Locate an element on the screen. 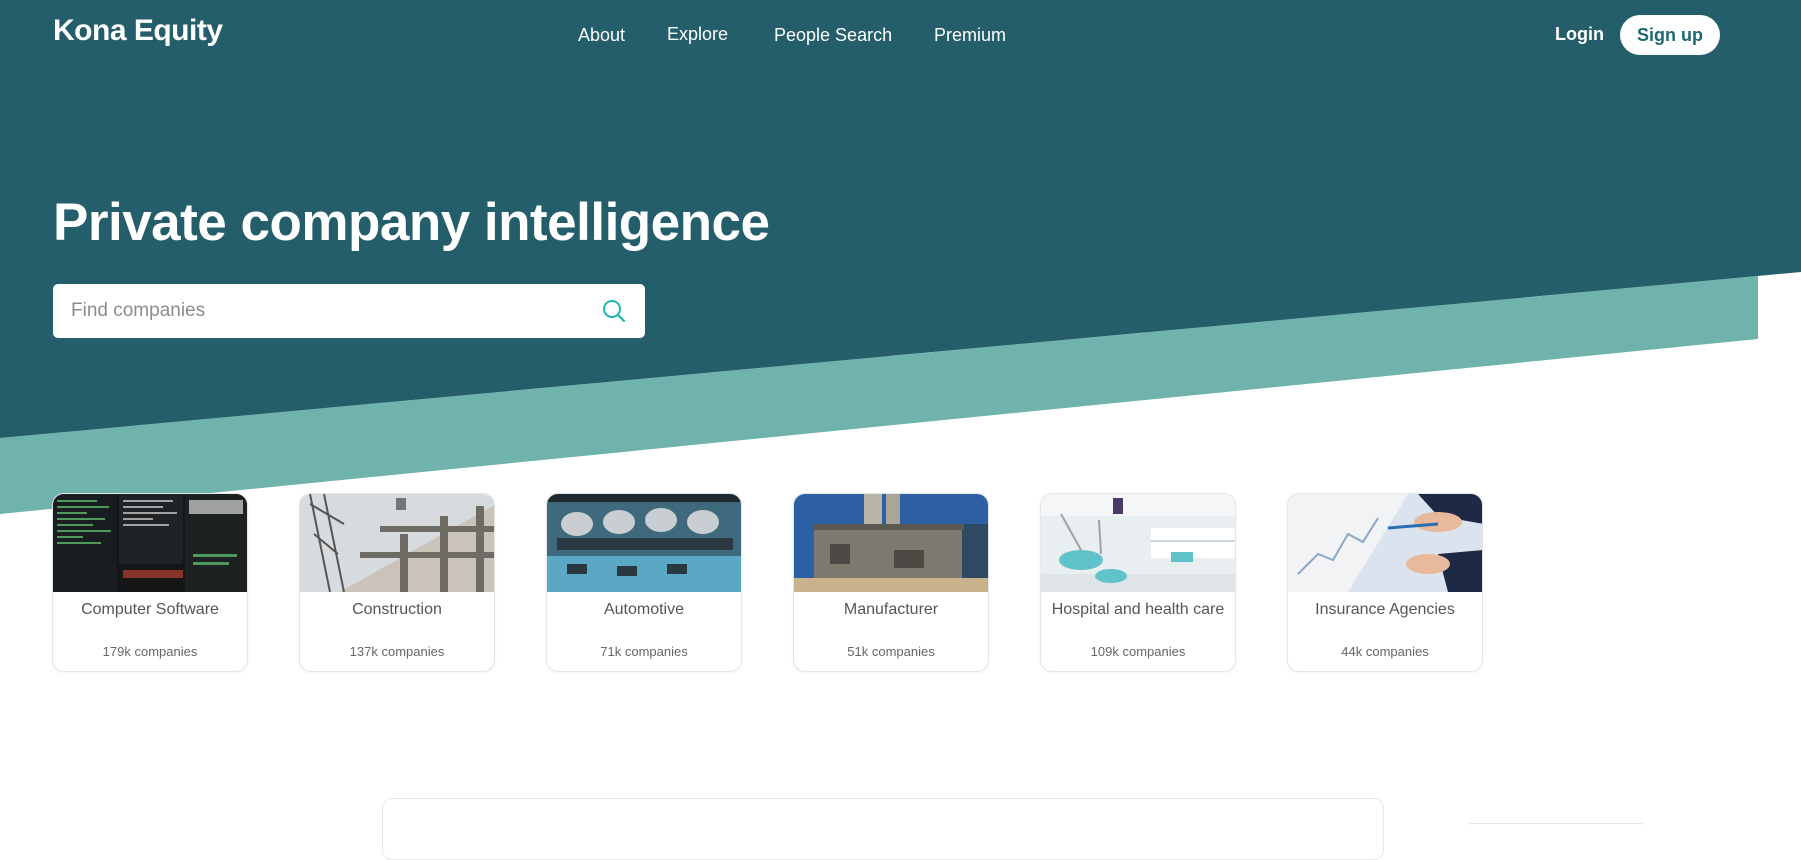 The height and width of the screenshot is (860, 1801). company-search-box is located at coordinates (349, 311).